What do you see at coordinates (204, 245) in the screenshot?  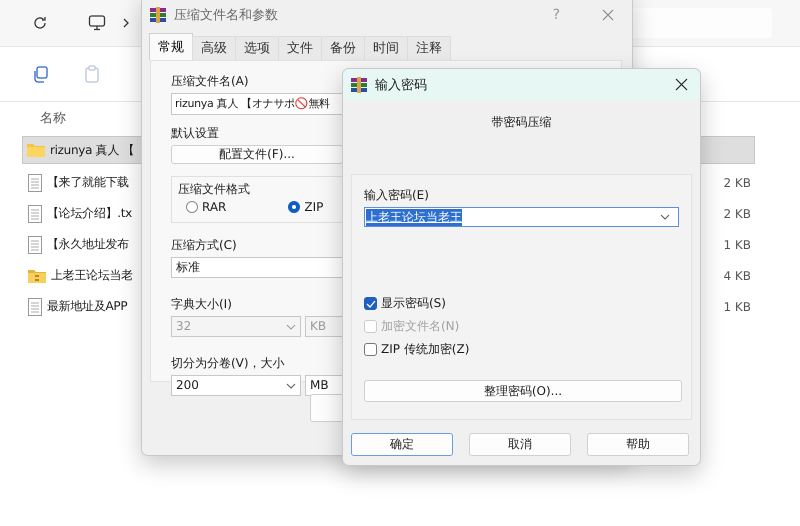 I see `field-label: 压缩方式(C)` at bounding box center [204, 245].